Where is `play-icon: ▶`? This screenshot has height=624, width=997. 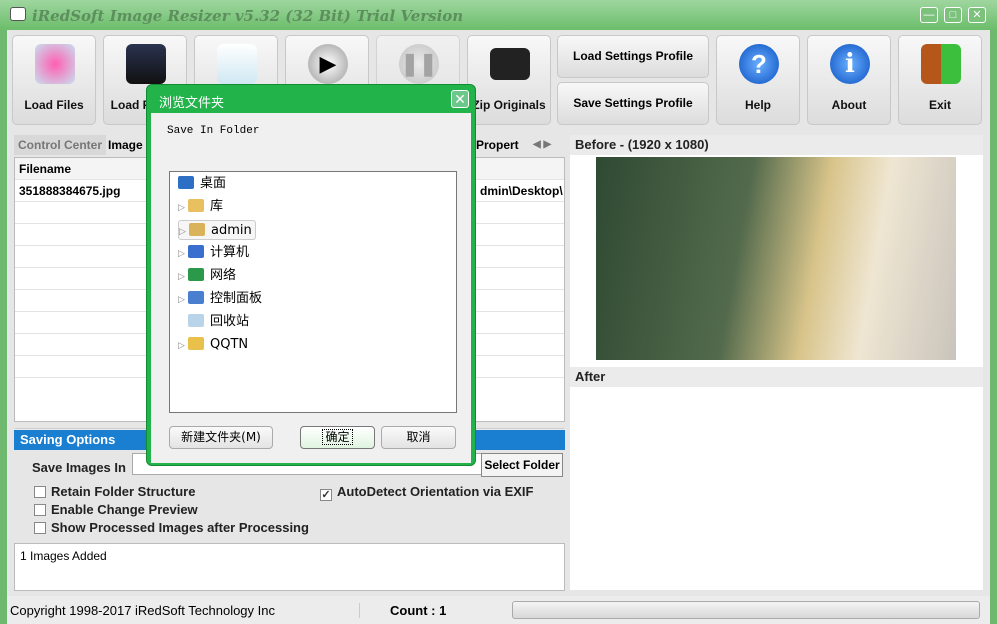 play-icon: ▶ is located at coordinates (328, 64).